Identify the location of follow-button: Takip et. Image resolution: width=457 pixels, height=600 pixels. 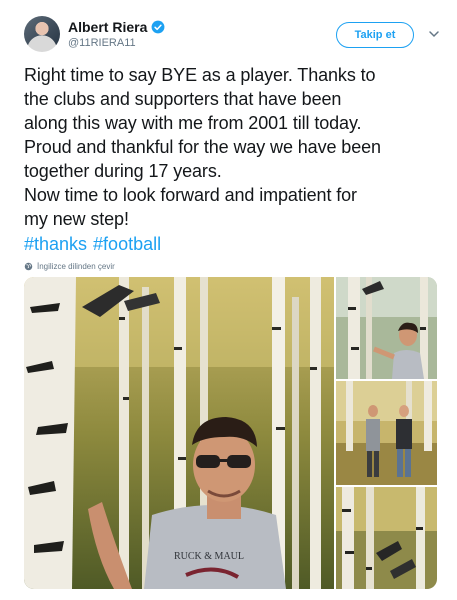
(375, 35).